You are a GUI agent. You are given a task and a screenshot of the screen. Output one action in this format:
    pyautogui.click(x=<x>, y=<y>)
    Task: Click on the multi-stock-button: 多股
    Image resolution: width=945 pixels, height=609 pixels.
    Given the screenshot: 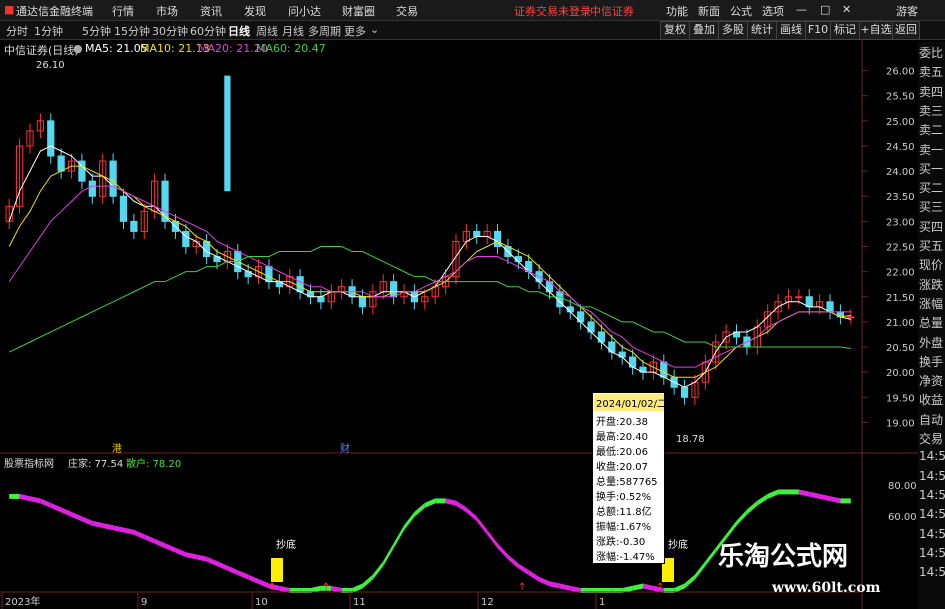 What is the action you would take?
    pyautogui.click(x=733, y=30)
    